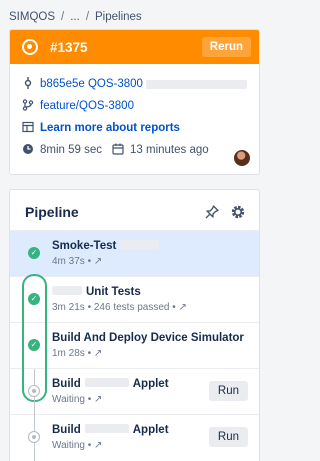  What do you see at coordinates (106, 246) in the screenshot?
I see `step-name: Smoke-Test` at bounding box center [106, 246].